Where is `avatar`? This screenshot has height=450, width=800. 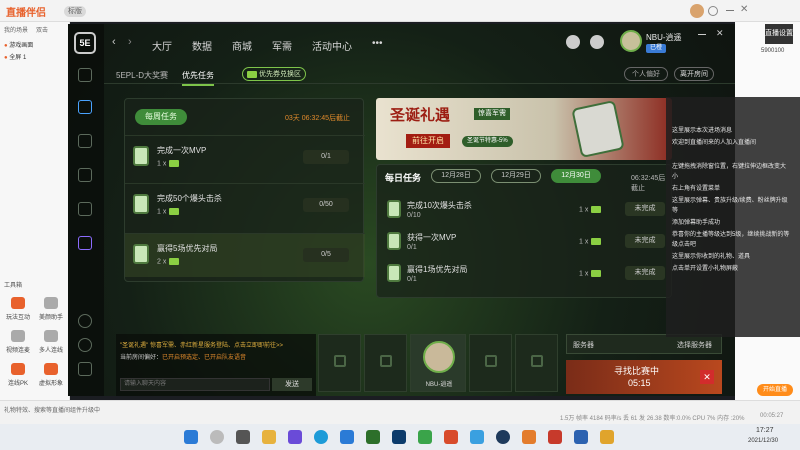 avatar is located at coordinates (697, 11).